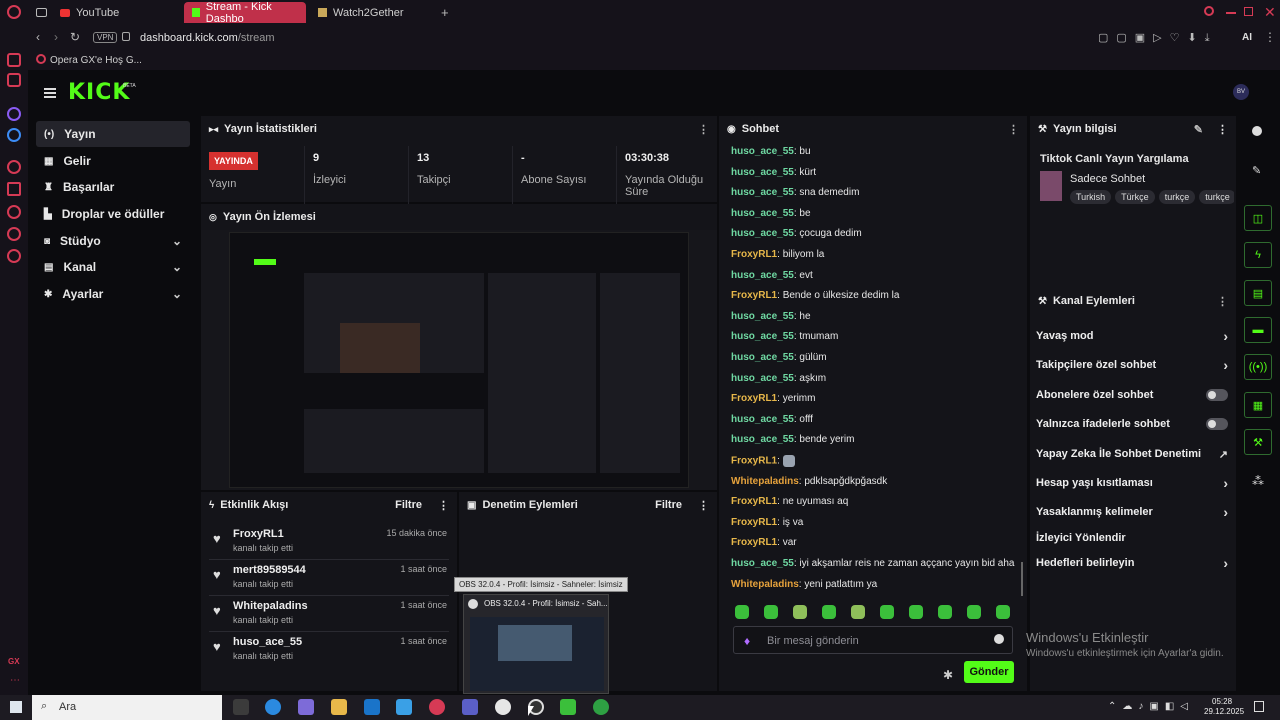 This screenshot has width=1280, height=720. I want to click on tabs-icon, so click(14, 189).